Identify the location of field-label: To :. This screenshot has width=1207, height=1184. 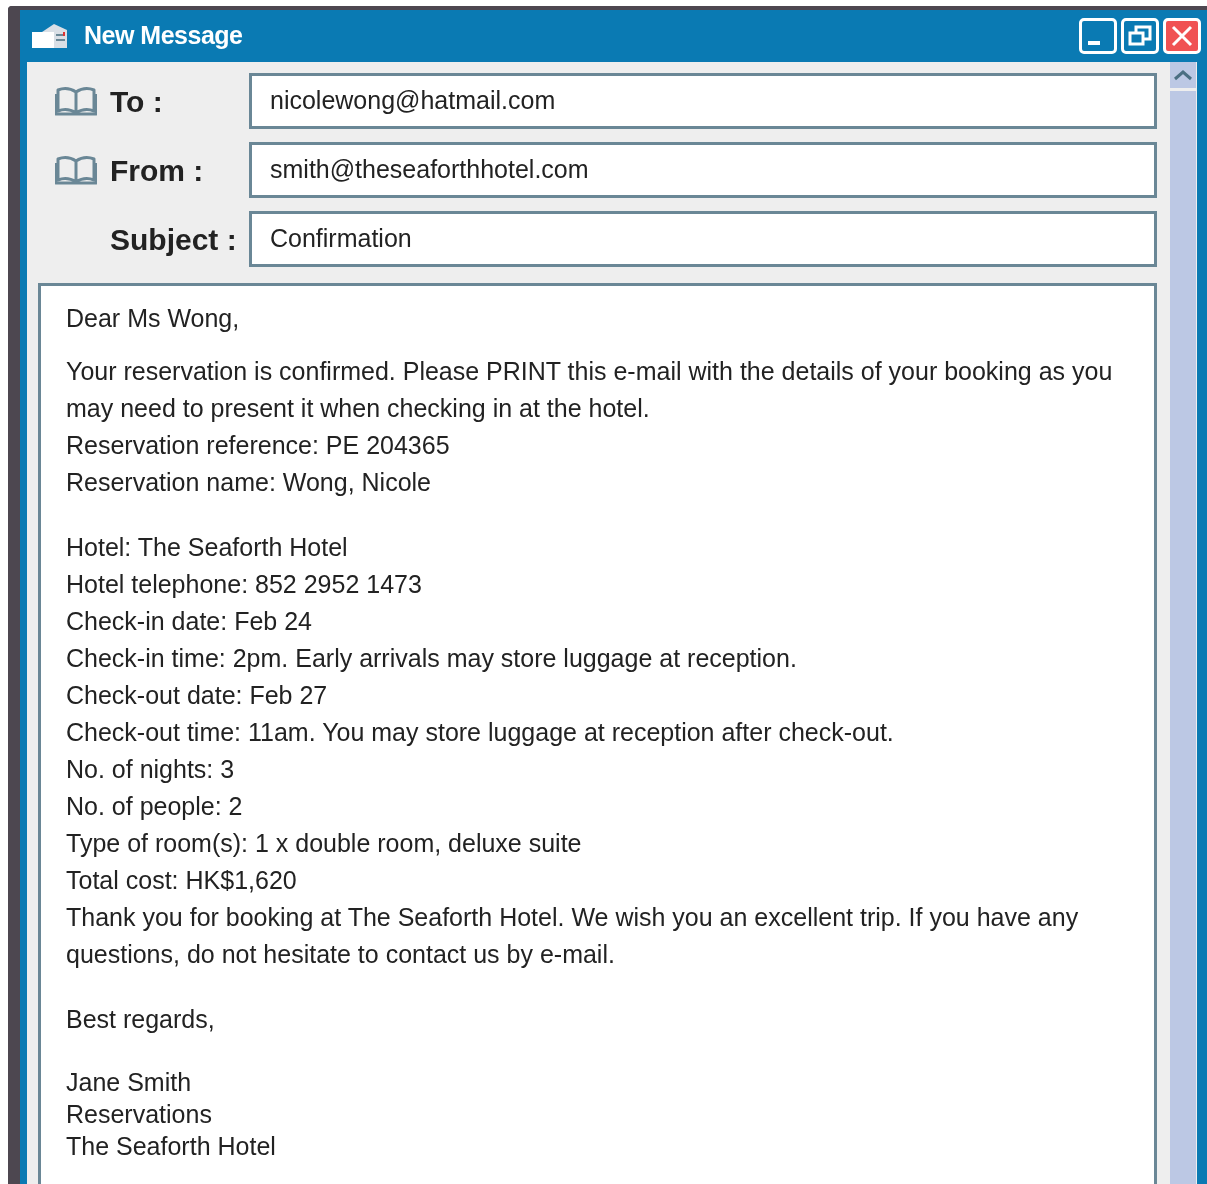
(136, 101).